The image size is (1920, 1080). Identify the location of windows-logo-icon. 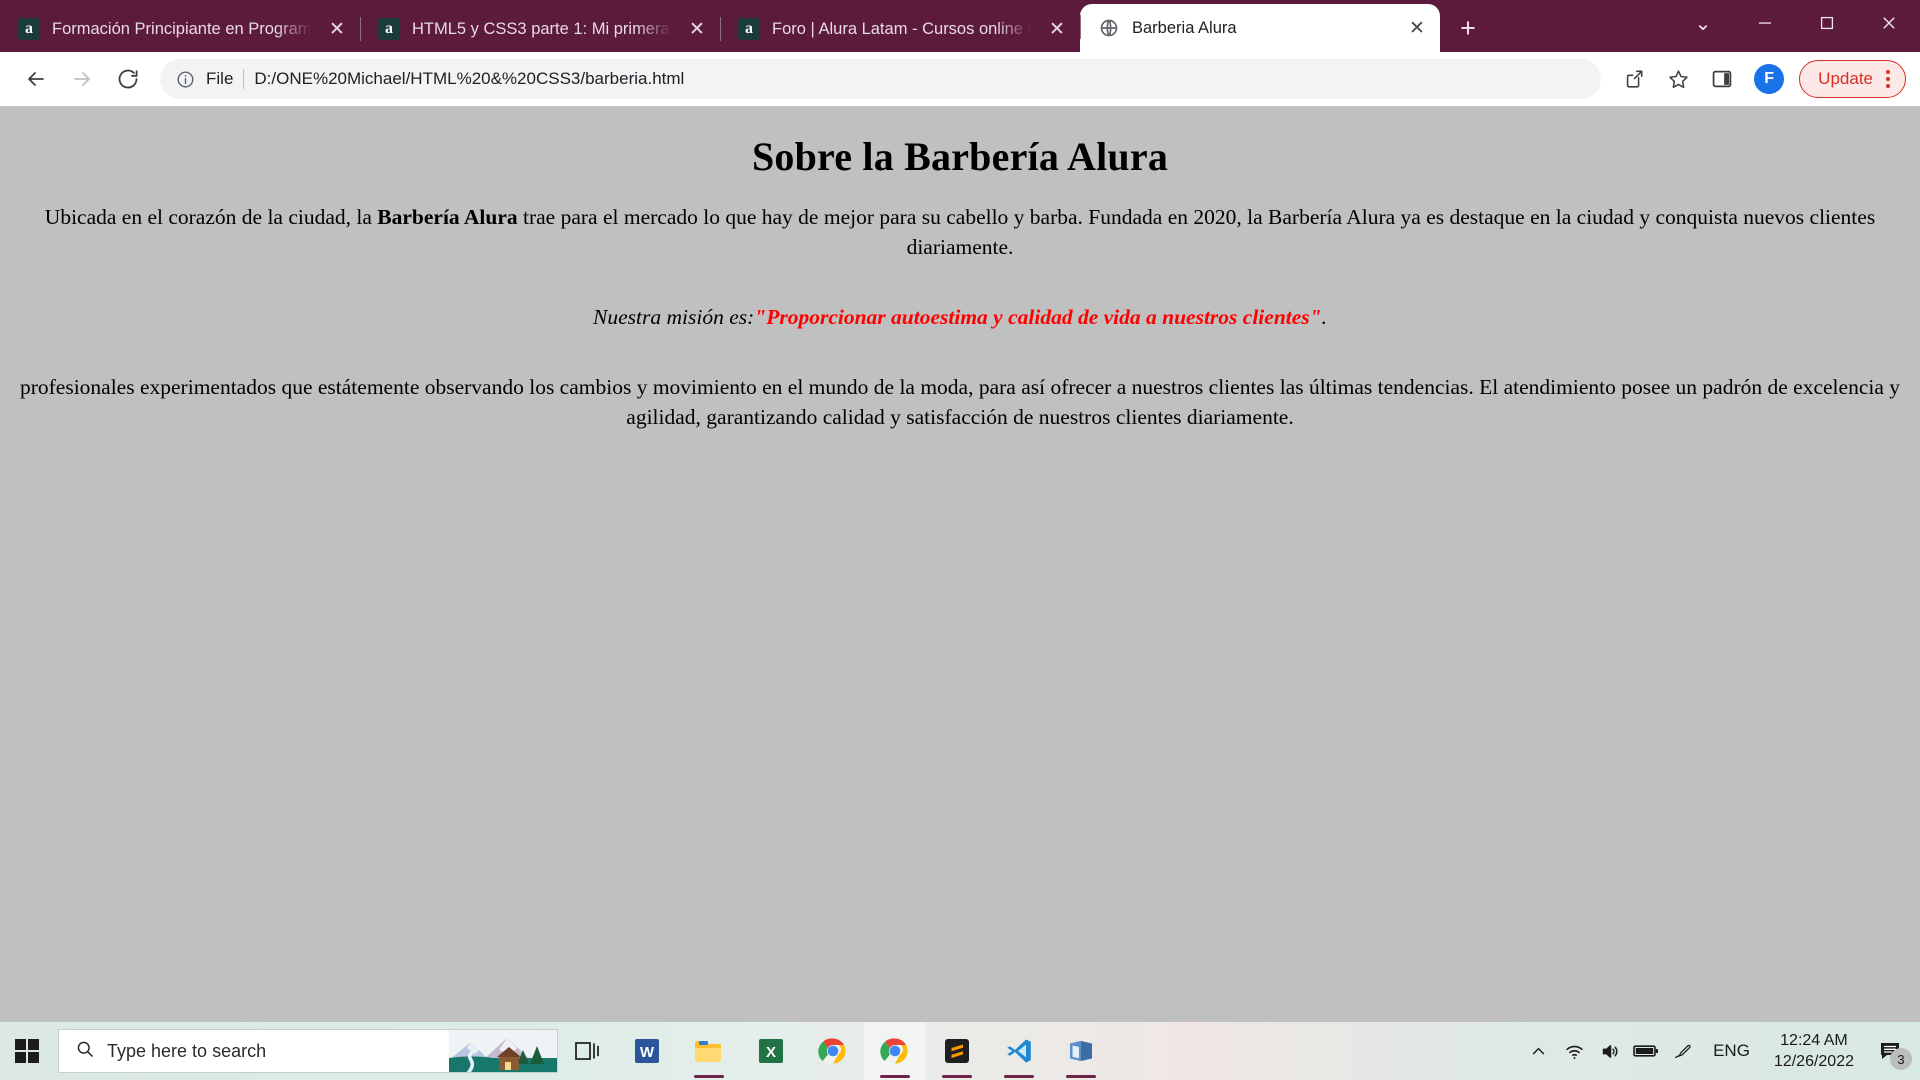
(27, 1051).